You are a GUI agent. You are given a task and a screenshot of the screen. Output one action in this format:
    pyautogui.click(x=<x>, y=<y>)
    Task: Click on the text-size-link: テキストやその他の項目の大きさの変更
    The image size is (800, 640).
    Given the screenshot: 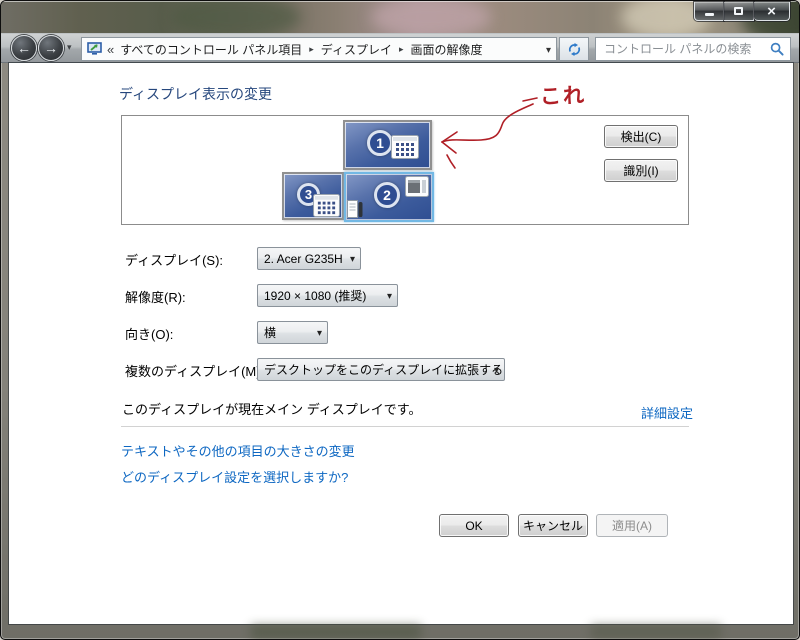 What is the action you would take?
    pyautogui.click(x=238, y=450)
    